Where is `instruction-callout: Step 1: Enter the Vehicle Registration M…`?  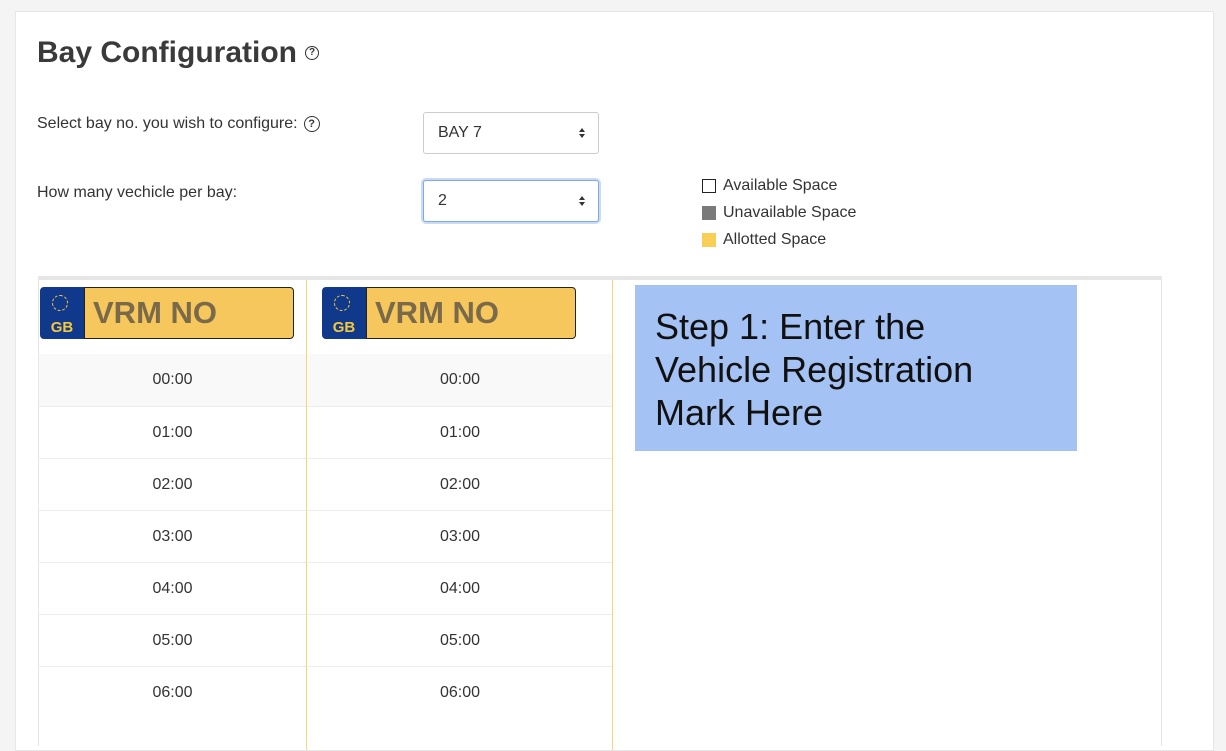
instruction-callout: Step 1: Enter the Vehicle Registration M… is located at coordinates (856, 368).